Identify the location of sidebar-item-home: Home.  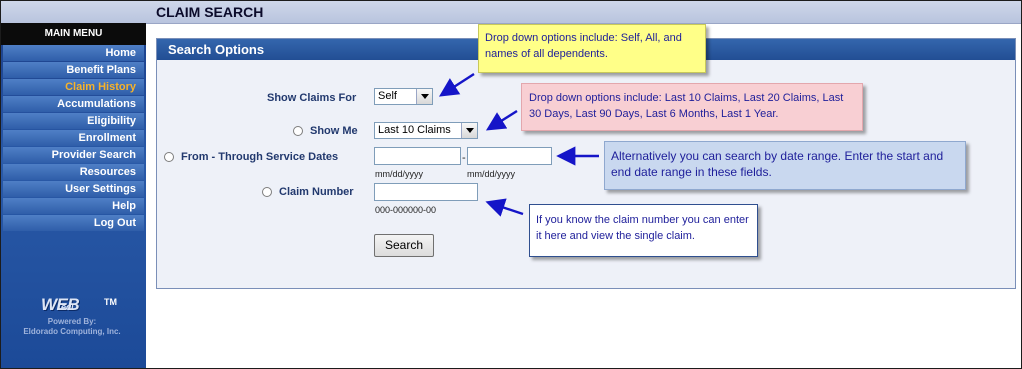
(73, 53).